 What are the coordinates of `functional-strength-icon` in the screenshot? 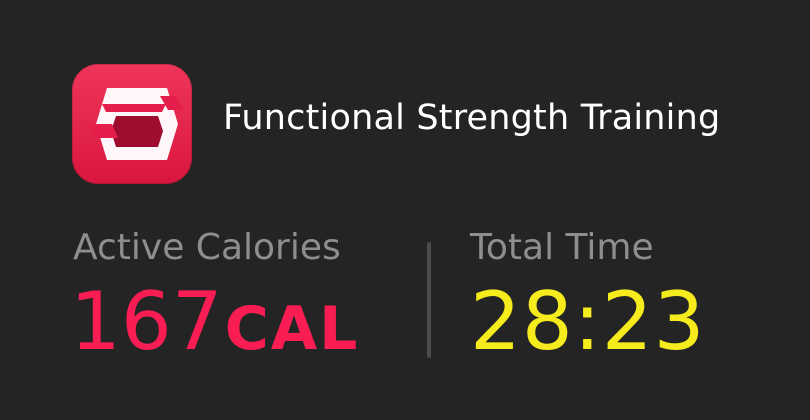 It's located at (132, 124).